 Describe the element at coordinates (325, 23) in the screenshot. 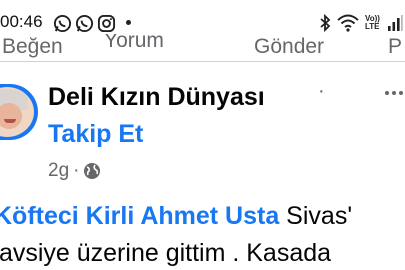

I see `bluetooth-icon` at that location.